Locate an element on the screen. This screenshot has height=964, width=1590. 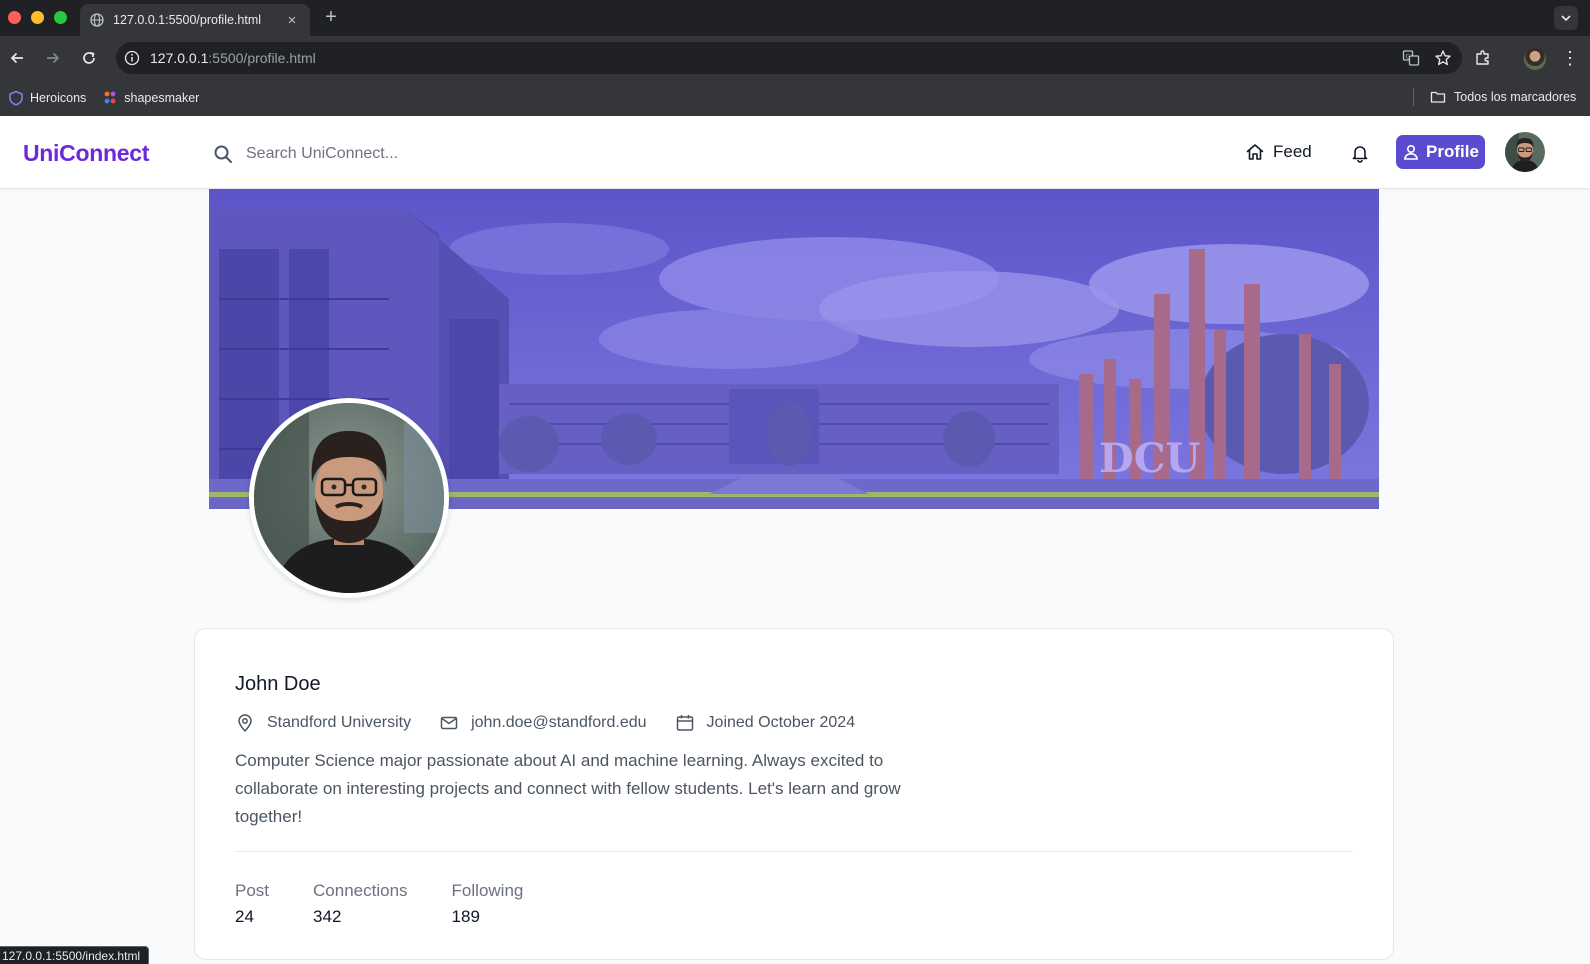
link-status-bar: 127.0.0.1:5500/index.html is located at coordinates (75, 955).